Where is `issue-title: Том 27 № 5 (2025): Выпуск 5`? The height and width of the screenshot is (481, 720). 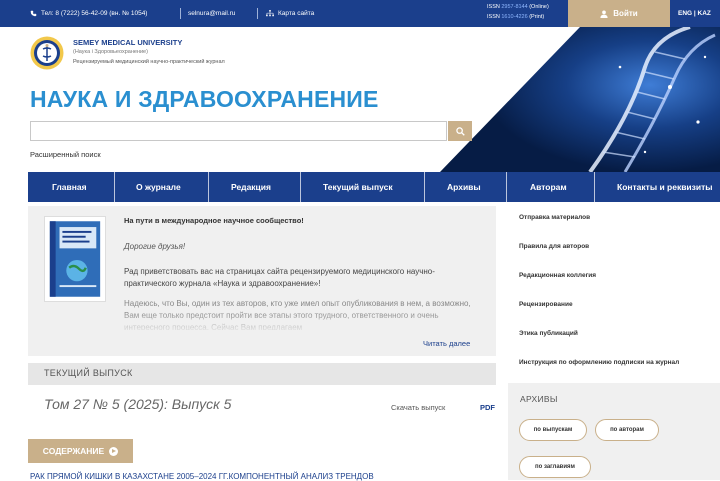
issue-title: Том 27 № 5 (2025): Выпуск 5 is located at coordinates (137, 404).